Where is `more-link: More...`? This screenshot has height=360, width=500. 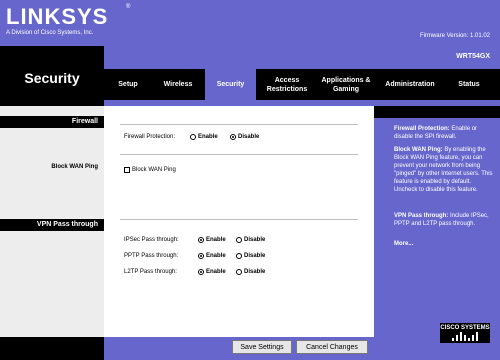
more-link: More... is located at coordinates (444, 244).